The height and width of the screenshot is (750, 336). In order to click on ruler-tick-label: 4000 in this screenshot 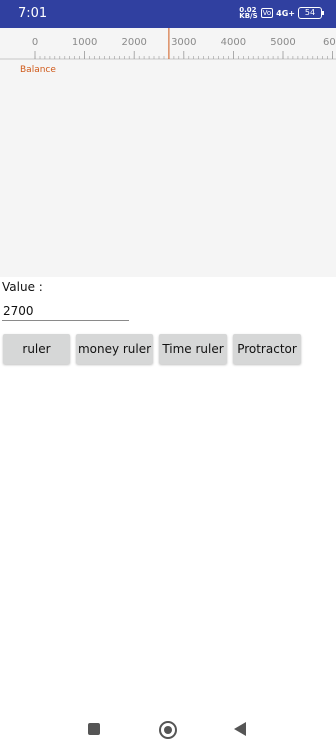, I will do `click(233, 42)`.